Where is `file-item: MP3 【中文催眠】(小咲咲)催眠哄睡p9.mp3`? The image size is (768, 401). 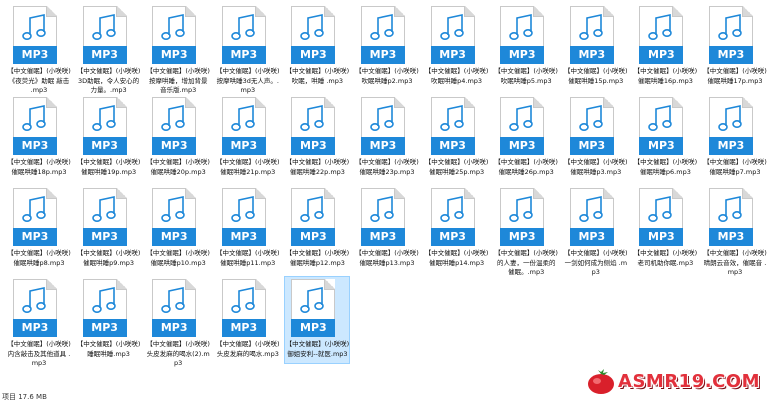 file-item: MP3 【中文催眠】(小咲咲)催眠哄睡p9.mp3 is located at coordinates (109, 229).